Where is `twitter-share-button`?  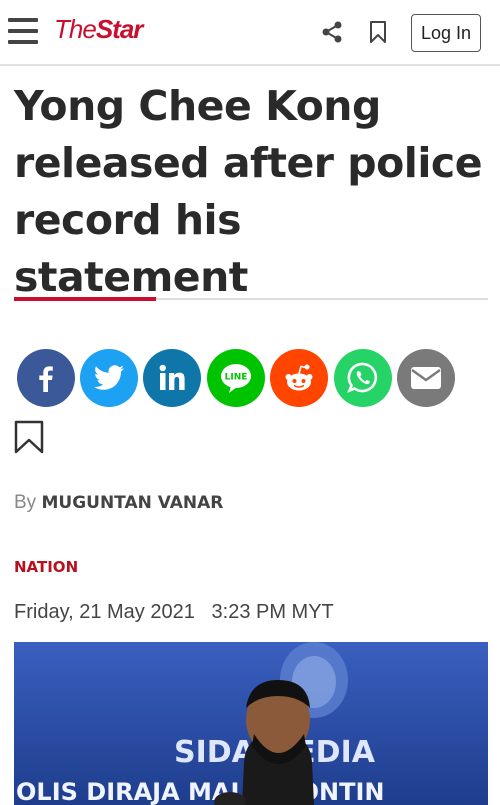 twitter-share-button is located at coordinates (109, 378).